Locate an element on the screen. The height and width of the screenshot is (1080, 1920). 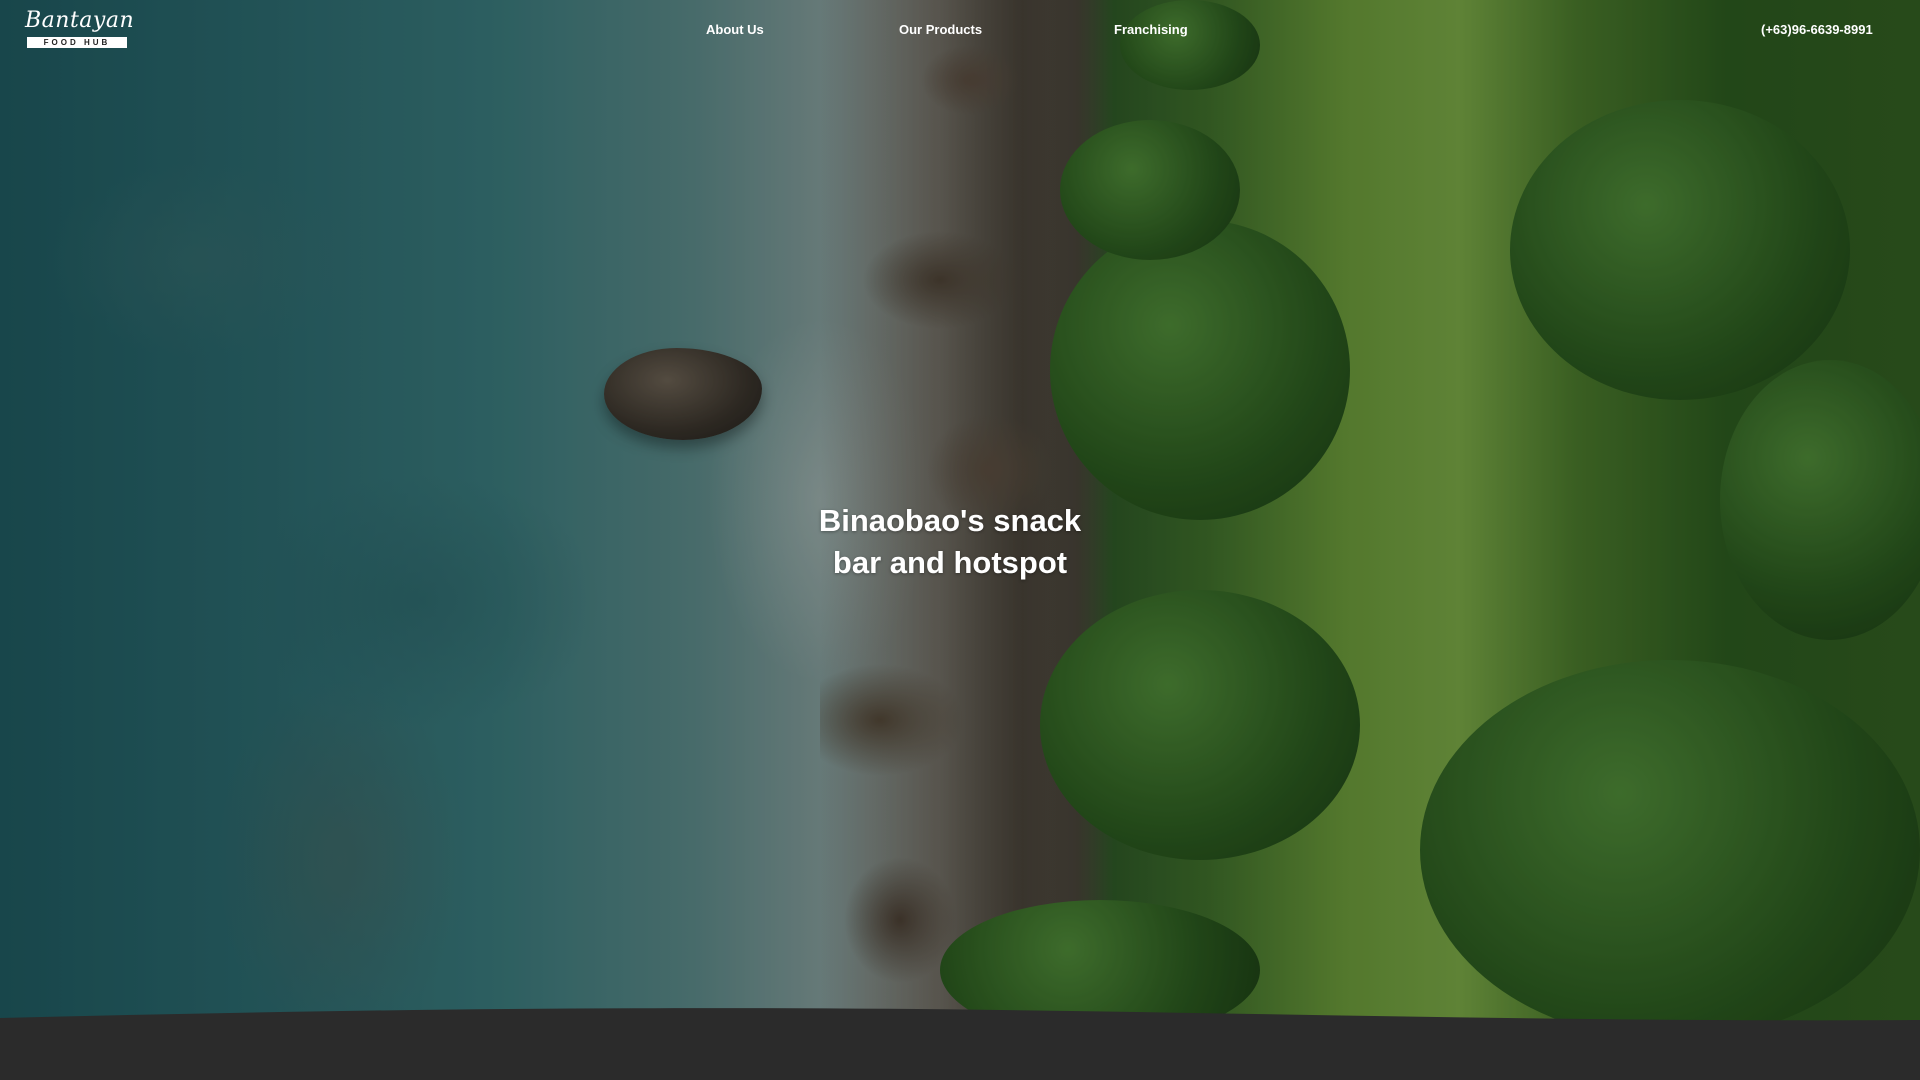
nav-link-franchising: Franchising is located at coordinates (1151, 30).